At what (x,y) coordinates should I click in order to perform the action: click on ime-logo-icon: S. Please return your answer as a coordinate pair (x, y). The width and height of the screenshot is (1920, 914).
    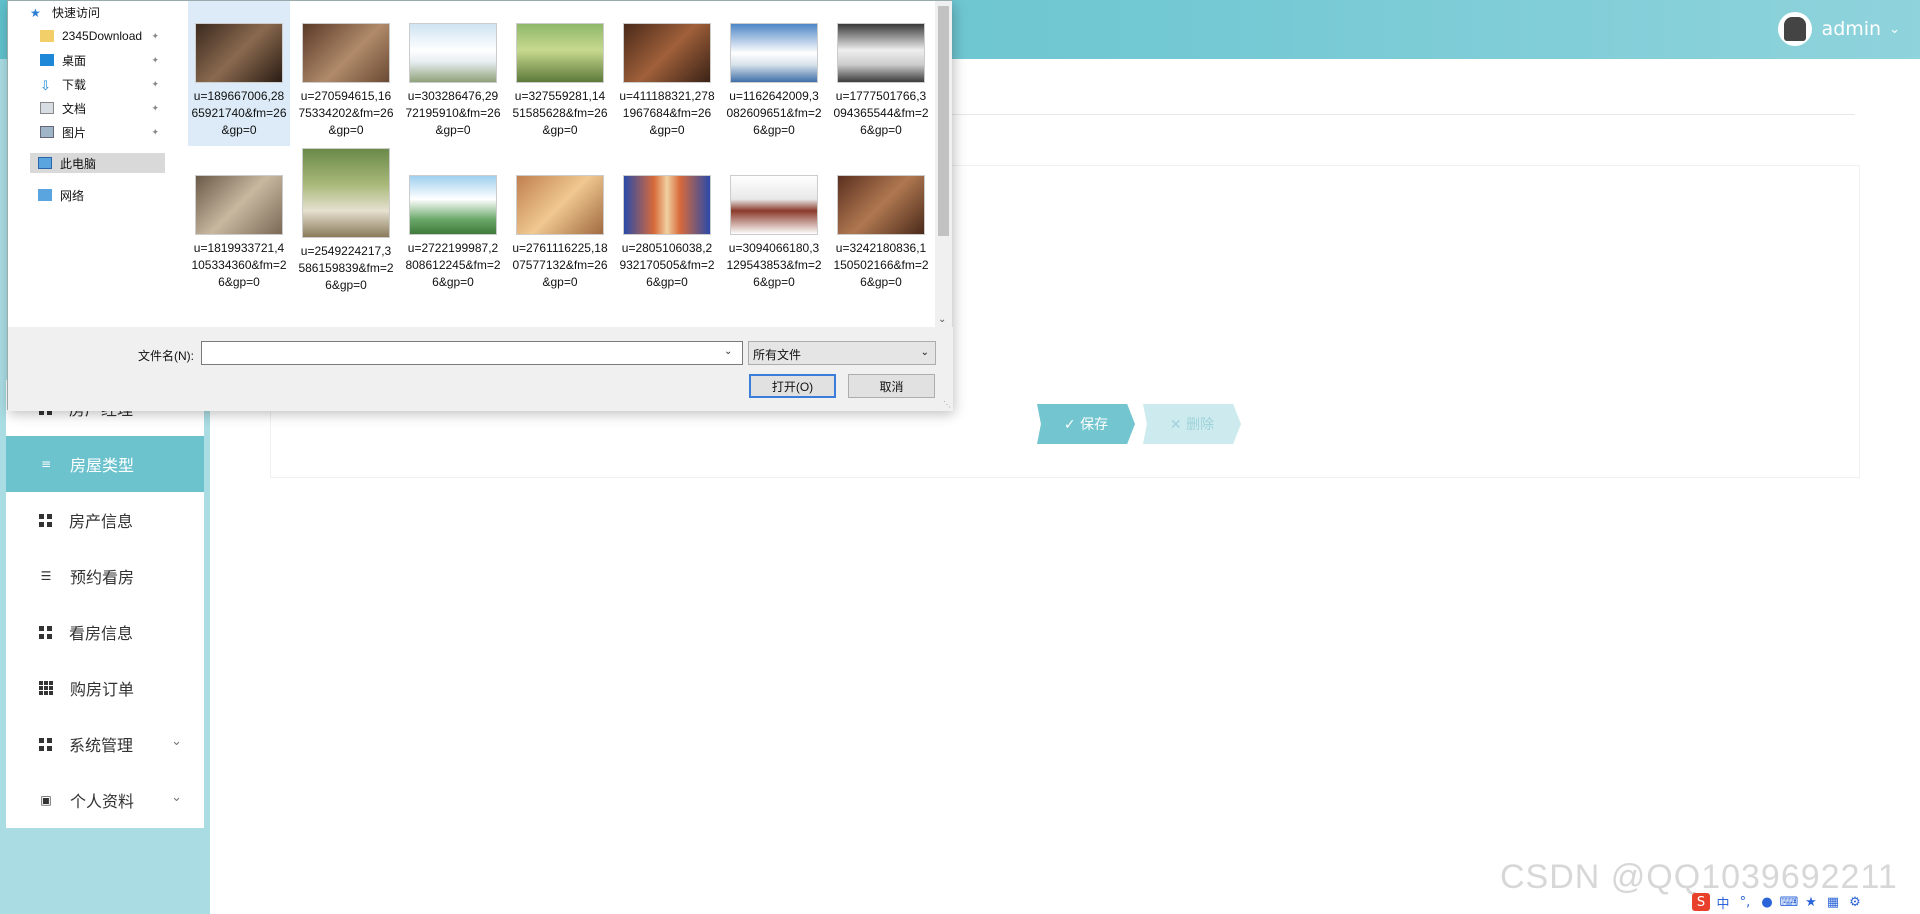
    Looking at the image, I should click on (1701, 902).